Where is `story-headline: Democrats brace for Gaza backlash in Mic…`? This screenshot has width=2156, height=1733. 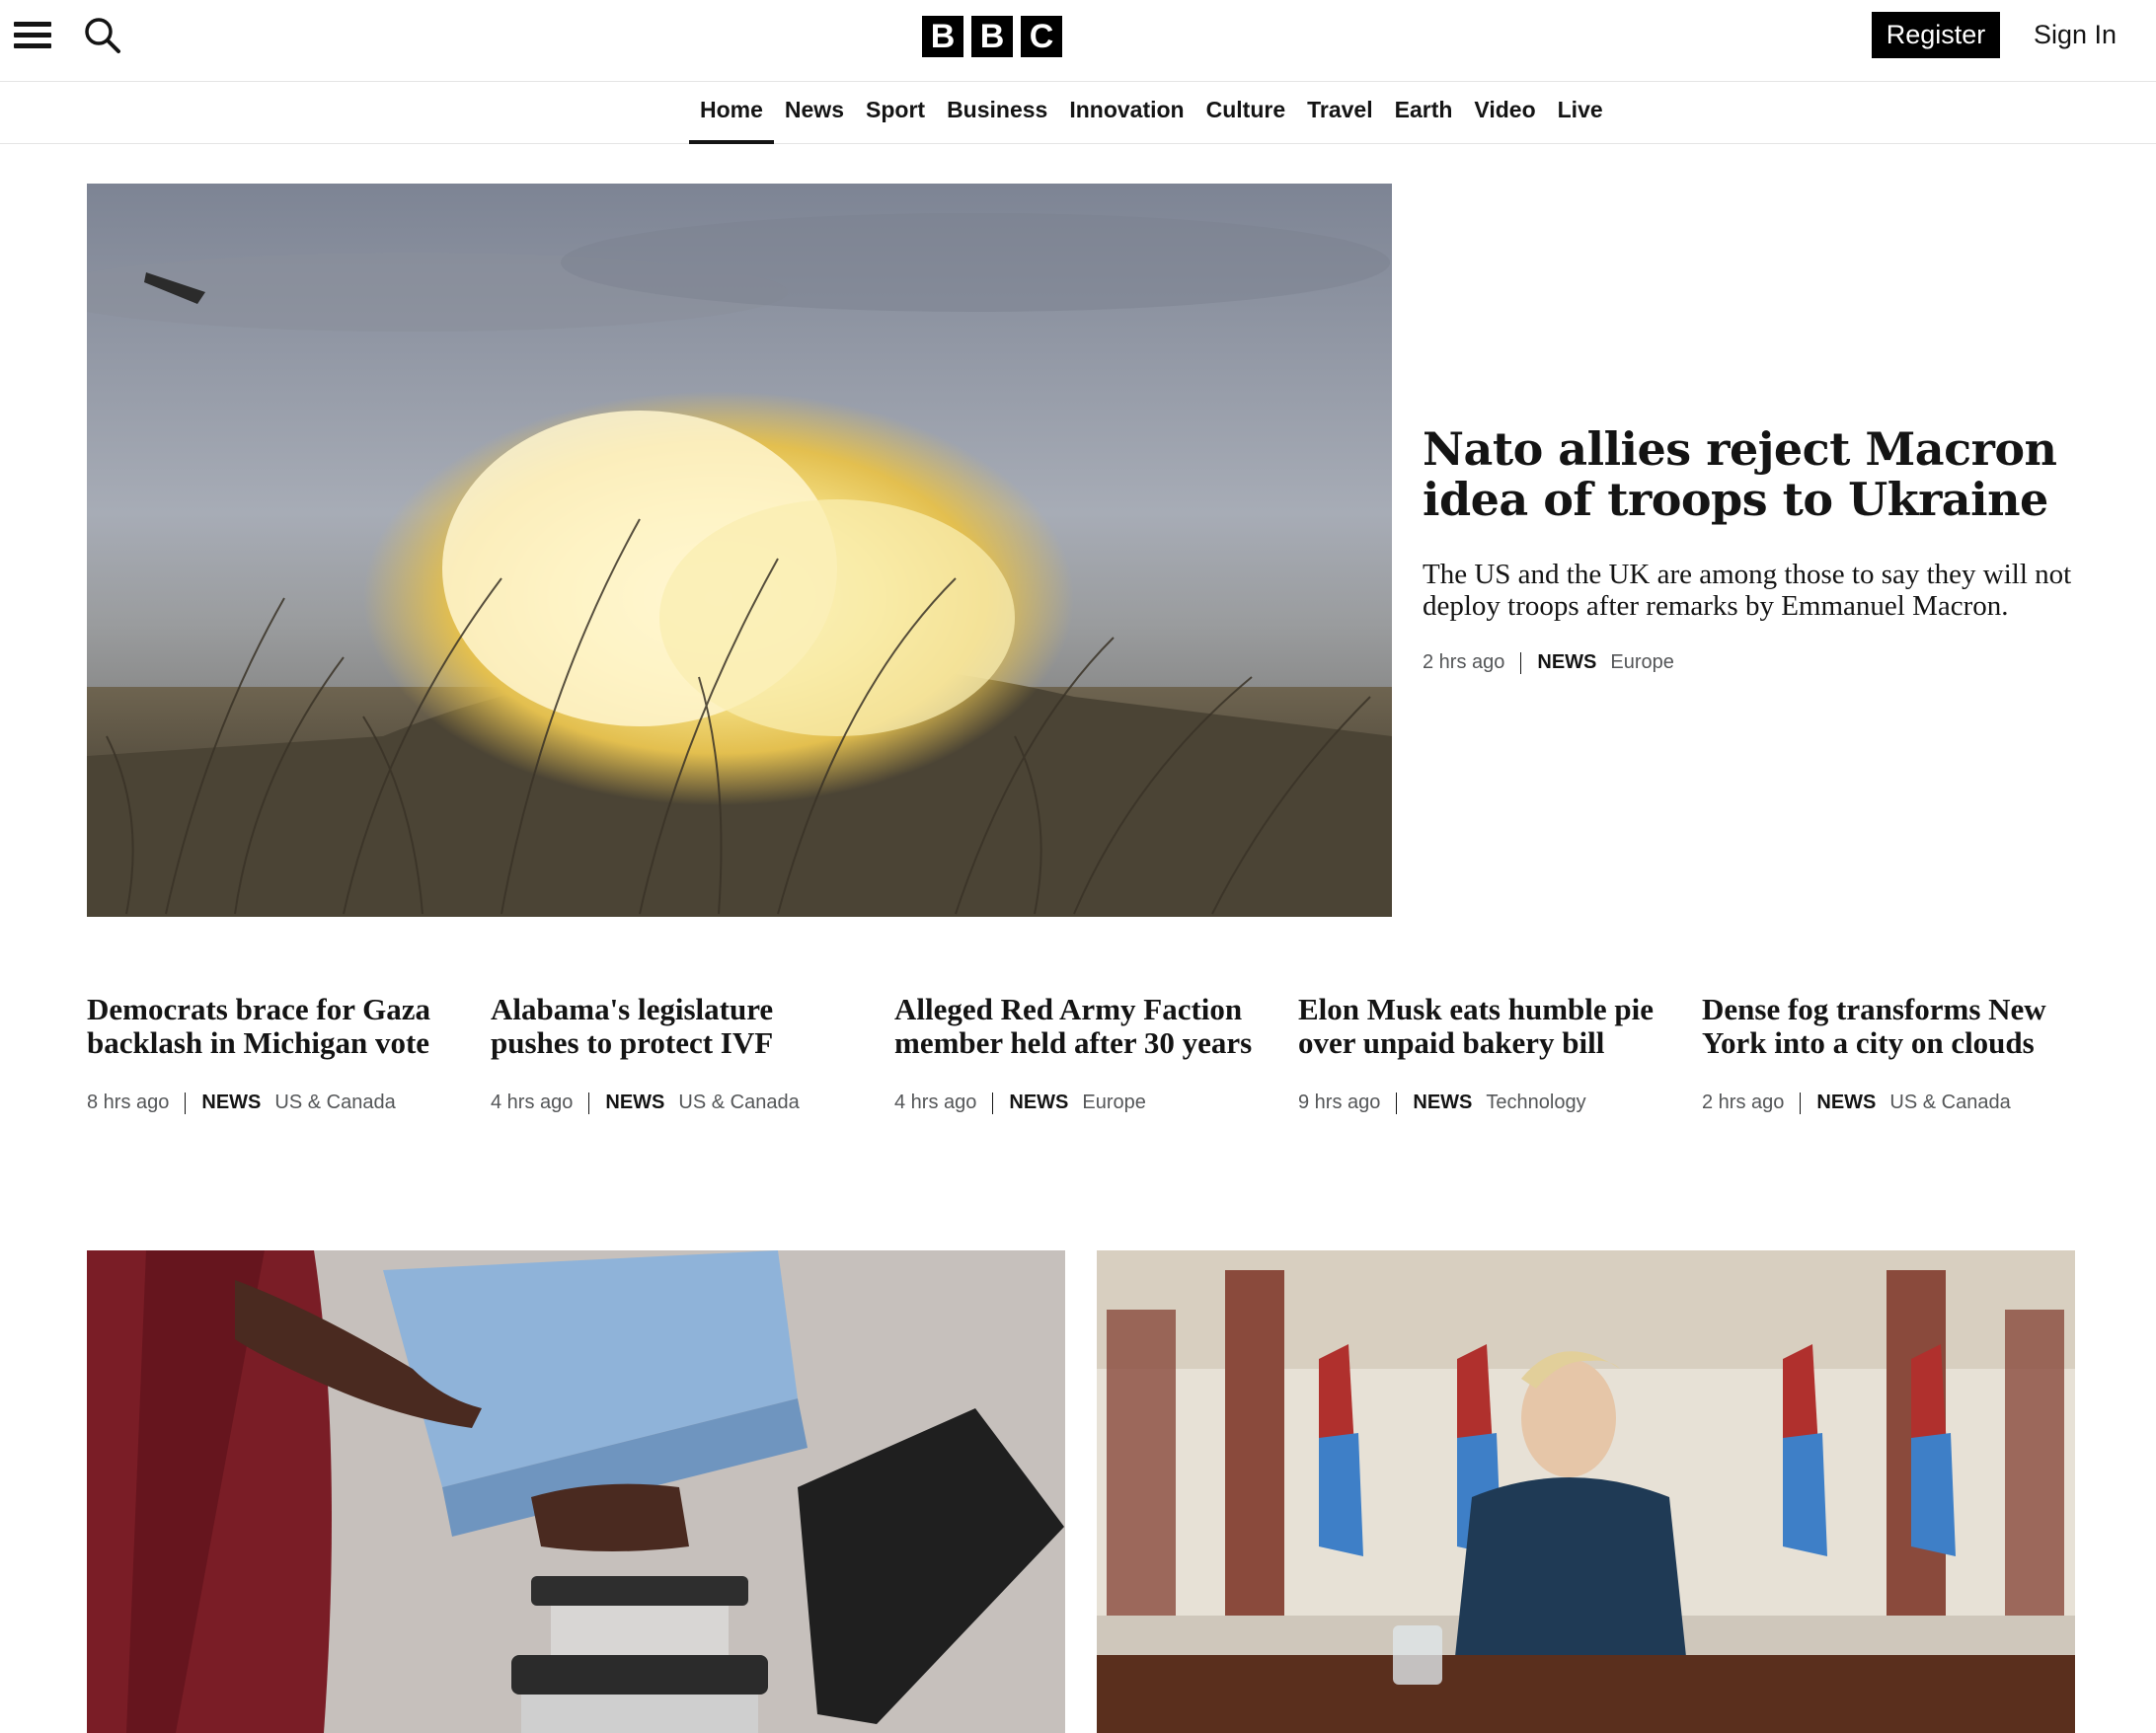 story-headline: Democrats brace for Gaza backlash in Mic… is located at coordinates (274, 1026).